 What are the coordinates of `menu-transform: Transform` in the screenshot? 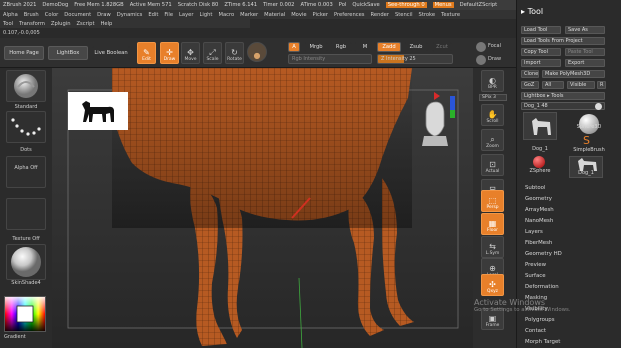 It's located at (32, 24).